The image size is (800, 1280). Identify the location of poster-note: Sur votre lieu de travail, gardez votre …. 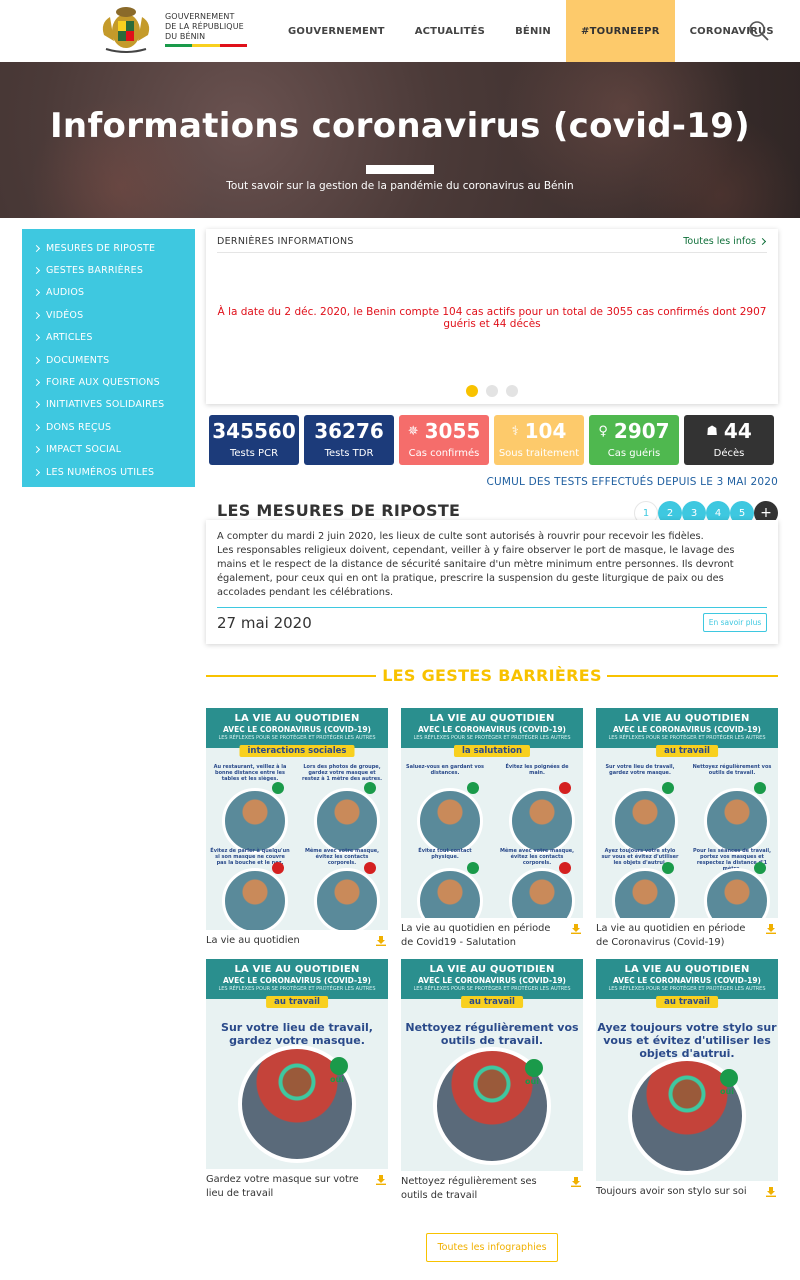
(640, 770).